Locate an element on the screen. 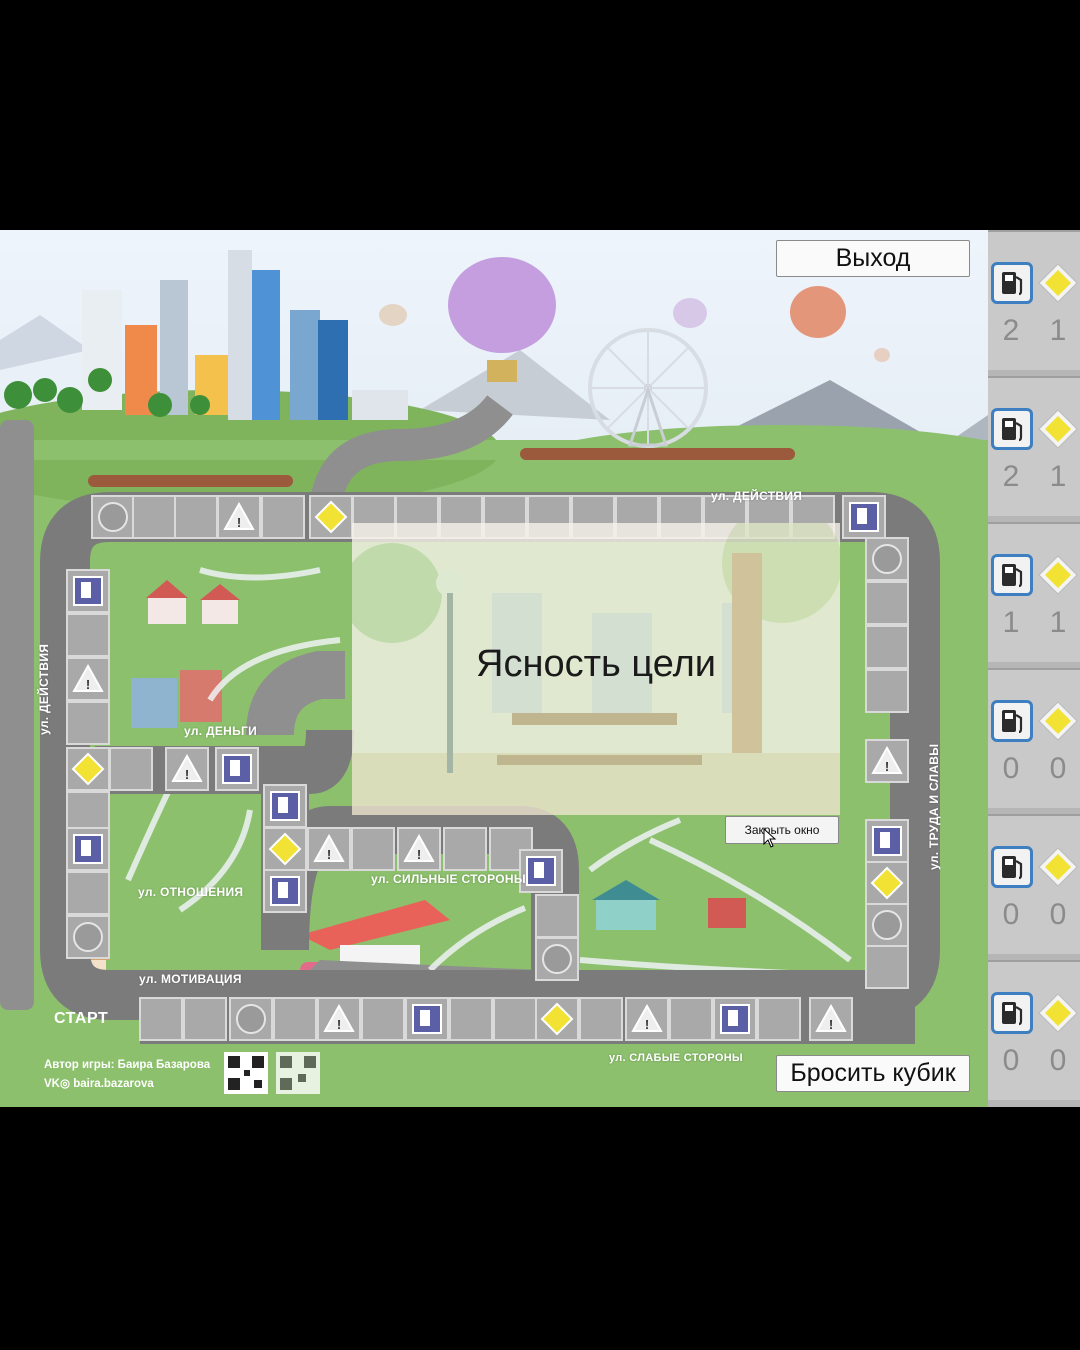 The height and width of the screenshot is (1350, 1080). street-label-weaknesses: ул. СЛАБЫЕ СТОРОНЫ is located at coordinates (676, 1058).